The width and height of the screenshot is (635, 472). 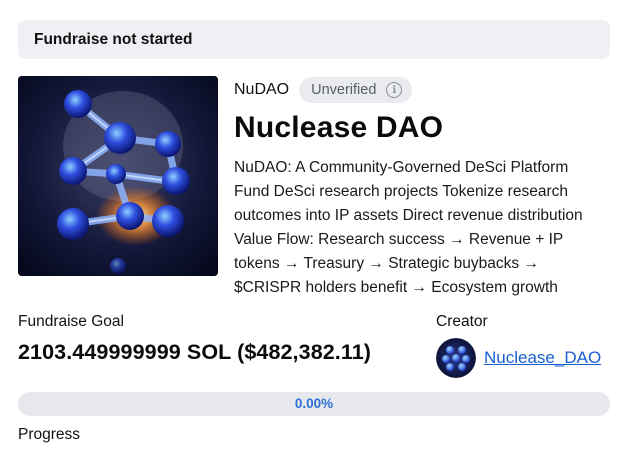 What do you see at coordinates (462, 321) in the screenshot?
I see `creator-label: Creator` at bounding box center [462, 321].